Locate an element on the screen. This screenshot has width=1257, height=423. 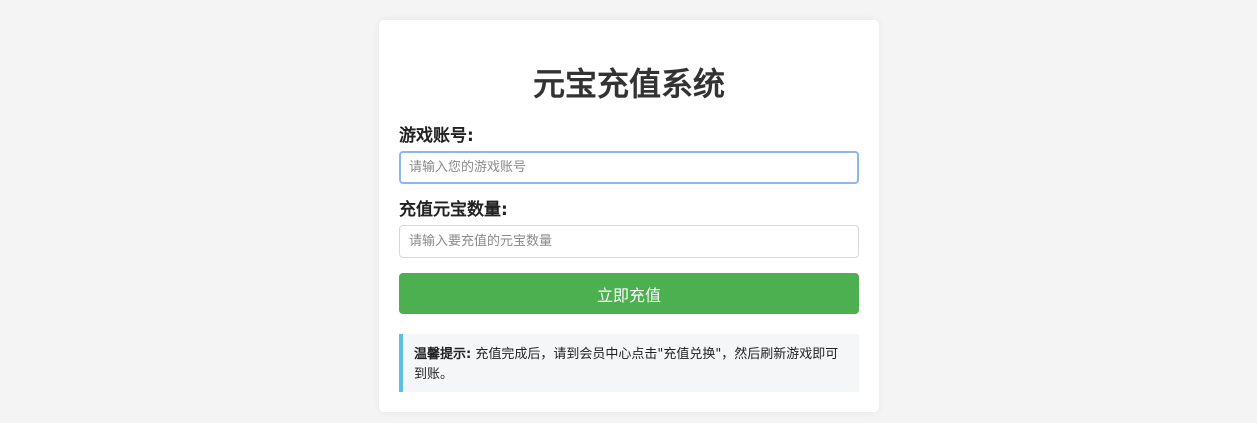
notice-title: 温馨提示: is located at coordinates (443, 354).